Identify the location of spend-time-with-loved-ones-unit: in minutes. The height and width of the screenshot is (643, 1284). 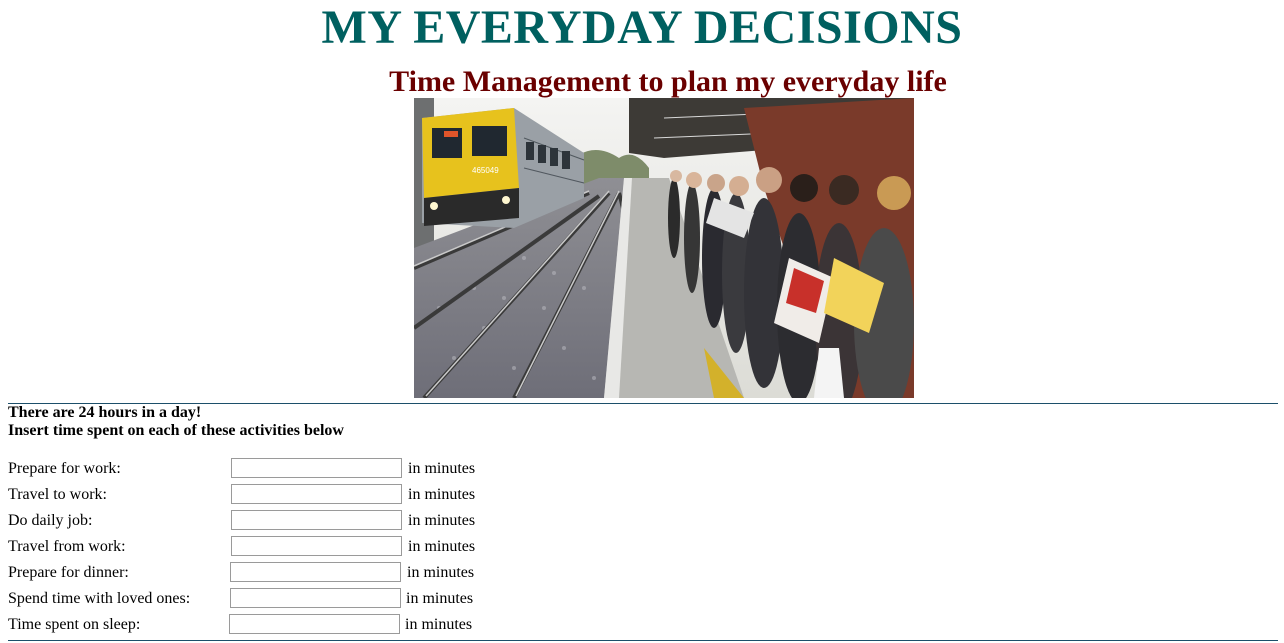
(440, 598).